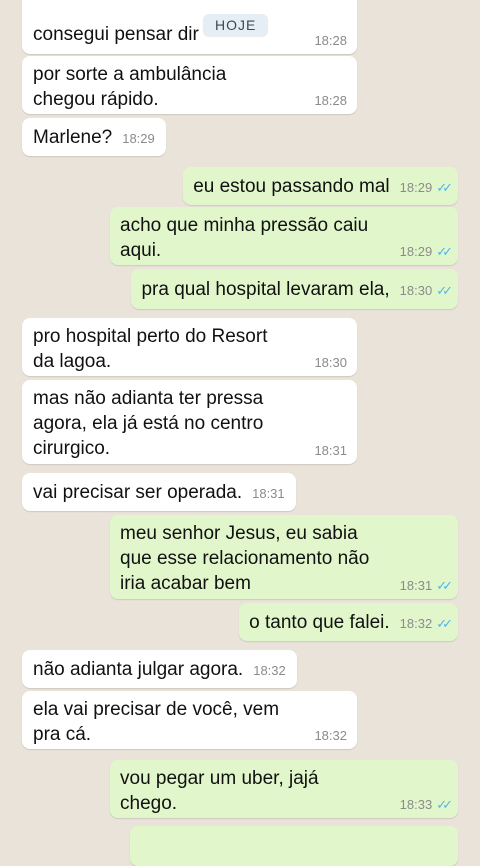  I want to click on date-separator: HOJE, so click(236, 25).